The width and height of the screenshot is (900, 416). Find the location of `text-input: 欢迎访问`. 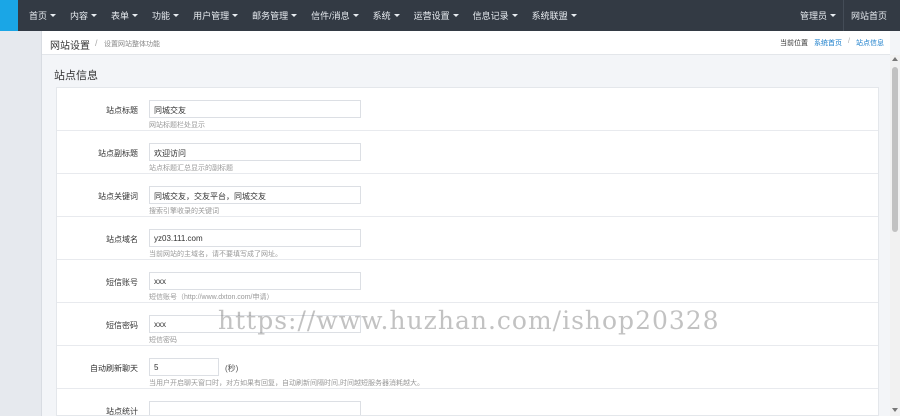

text-input: 欢迎访问 is located at coordinates (255, 152).